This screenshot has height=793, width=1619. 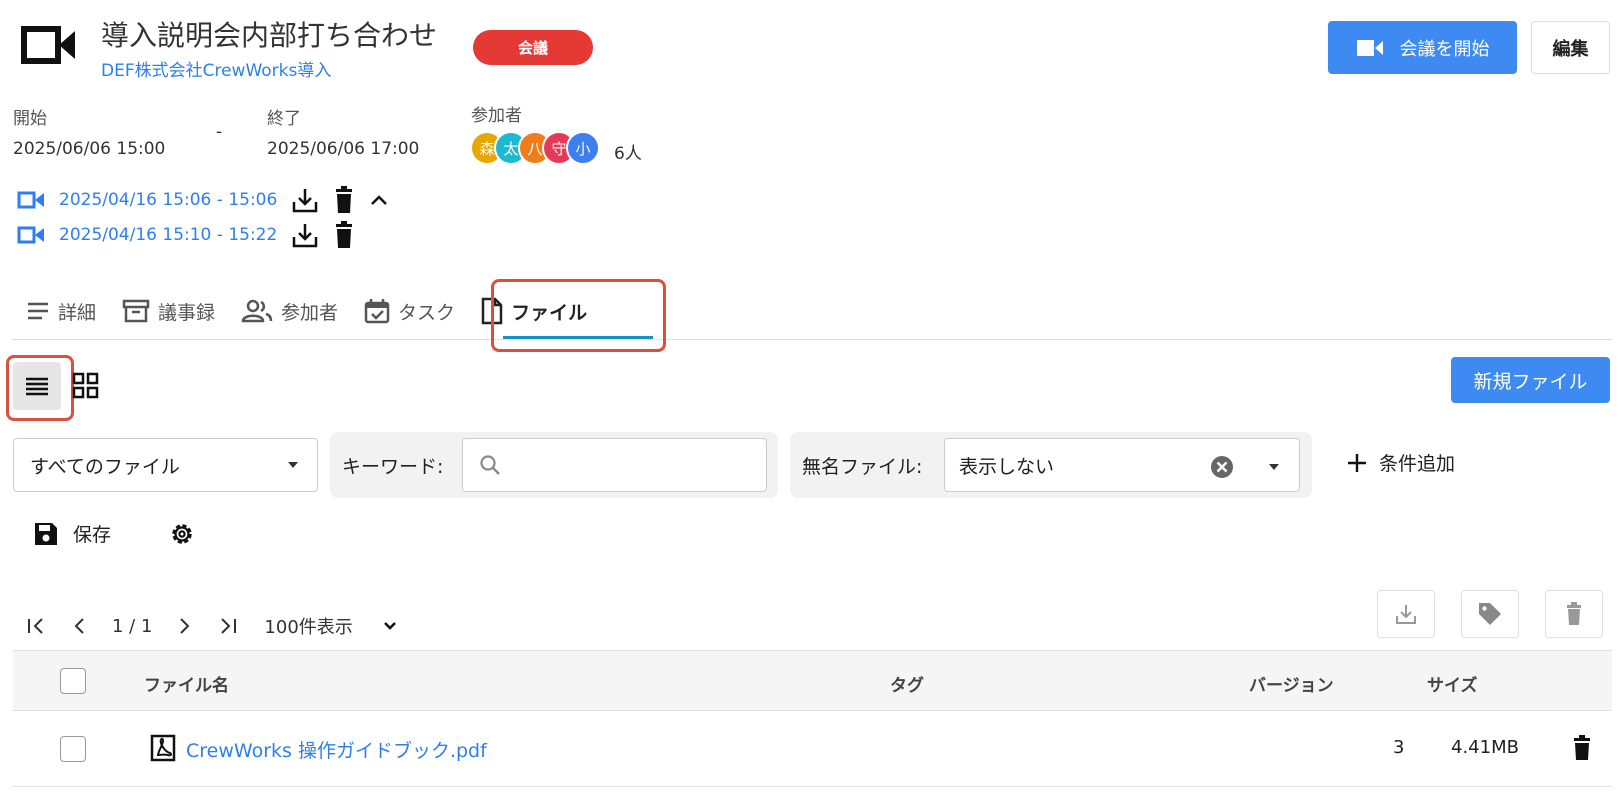 What do you see at coordinates (38, 311) in the screenshot?
I see `lines-icon` at bounding box center [38, 311].